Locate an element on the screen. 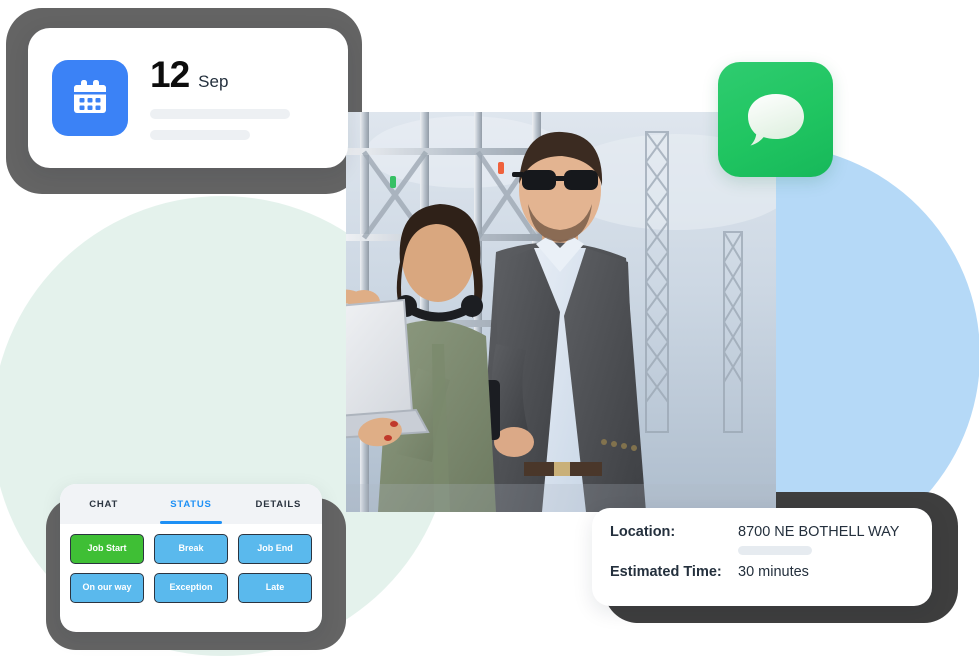 Image resolution: width=979 pixels, height=660 pixels. status-card-tabs: CHAT STATUS DETAILS is located at coordinates (191, 504).